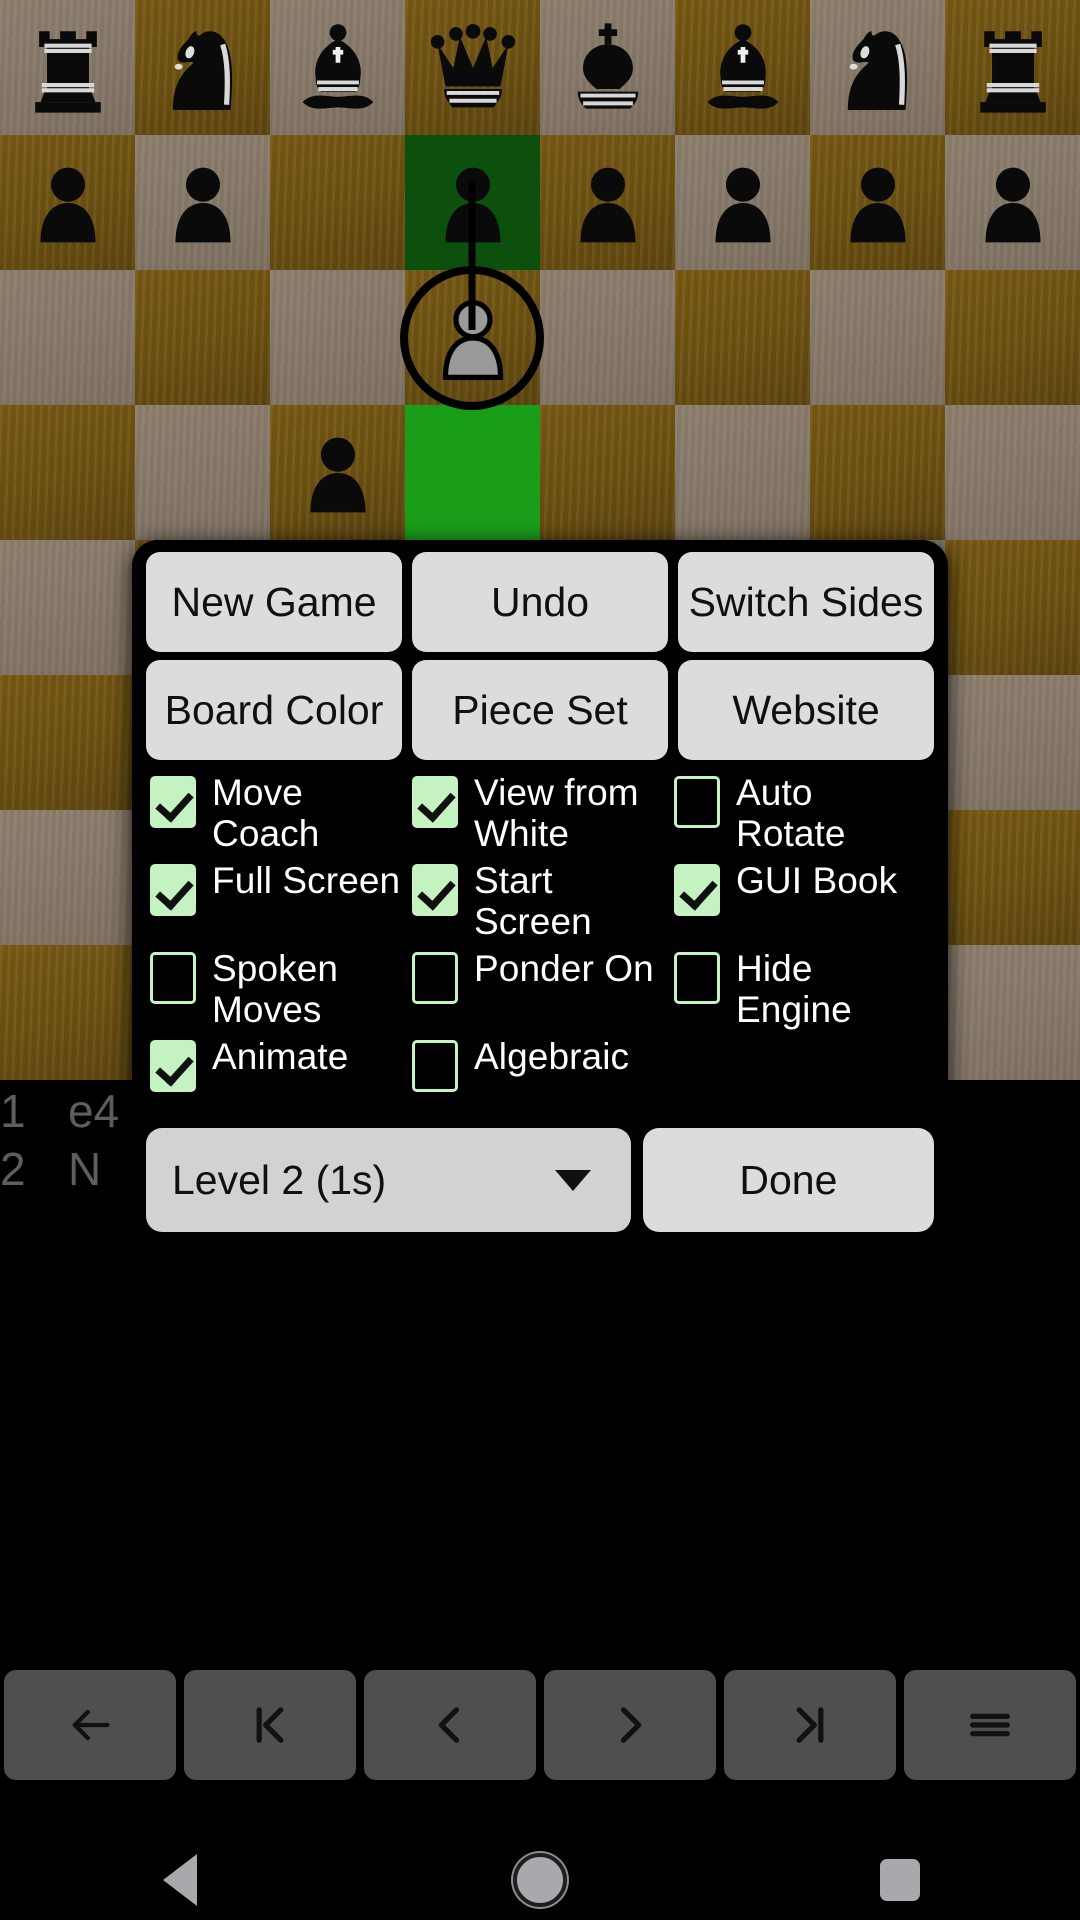  I want to click on checkbox-label: GUI Book, so click(817, 880).